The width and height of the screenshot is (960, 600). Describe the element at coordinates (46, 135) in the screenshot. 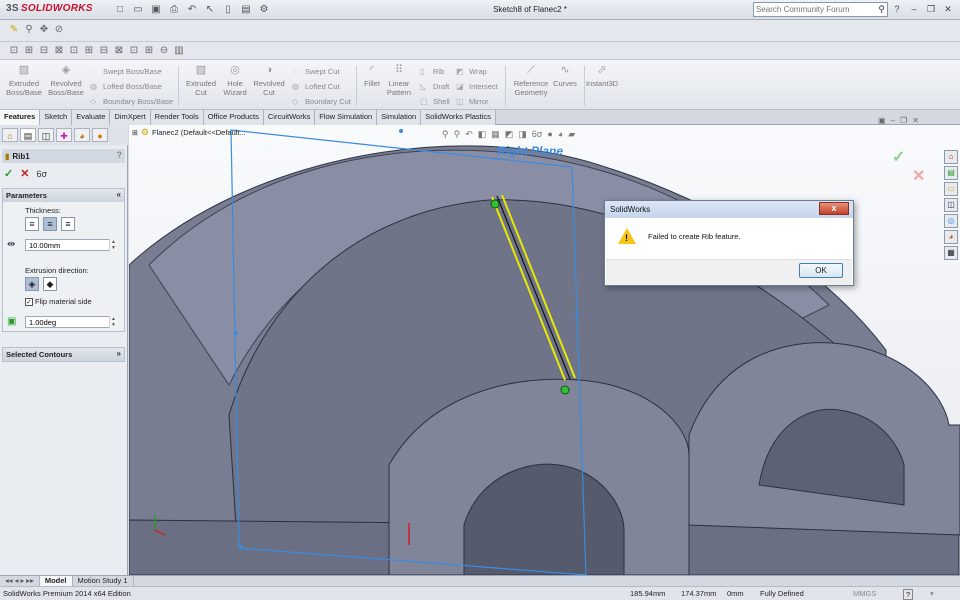

I see `configuration-manager-tab-icon: ◫` at that location.